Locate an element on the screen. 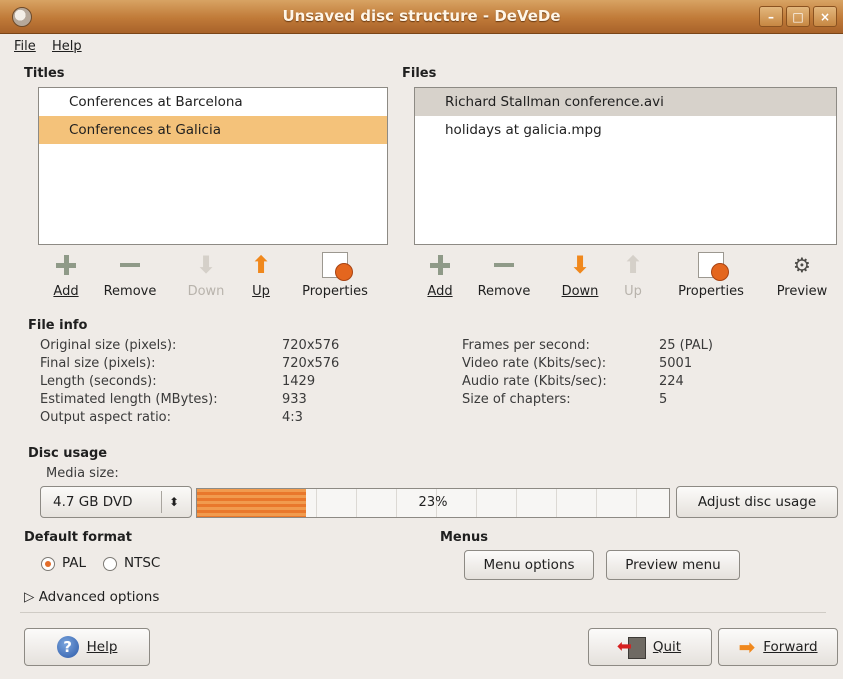  files-add-label: Add is located at coordinates (440, 291).